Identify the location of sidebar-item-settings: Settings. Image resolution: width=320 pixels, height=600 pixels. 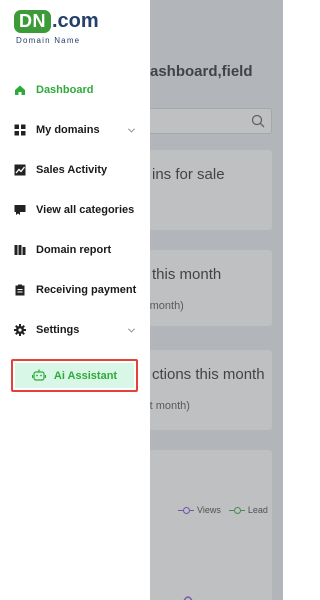
(75, 330).